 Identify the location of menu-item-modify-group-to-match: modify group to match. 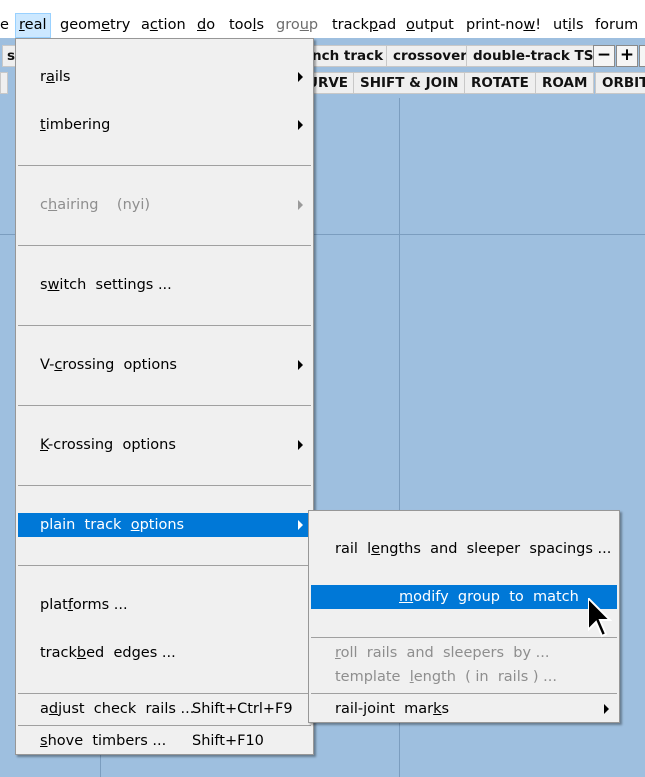
(464, 597).